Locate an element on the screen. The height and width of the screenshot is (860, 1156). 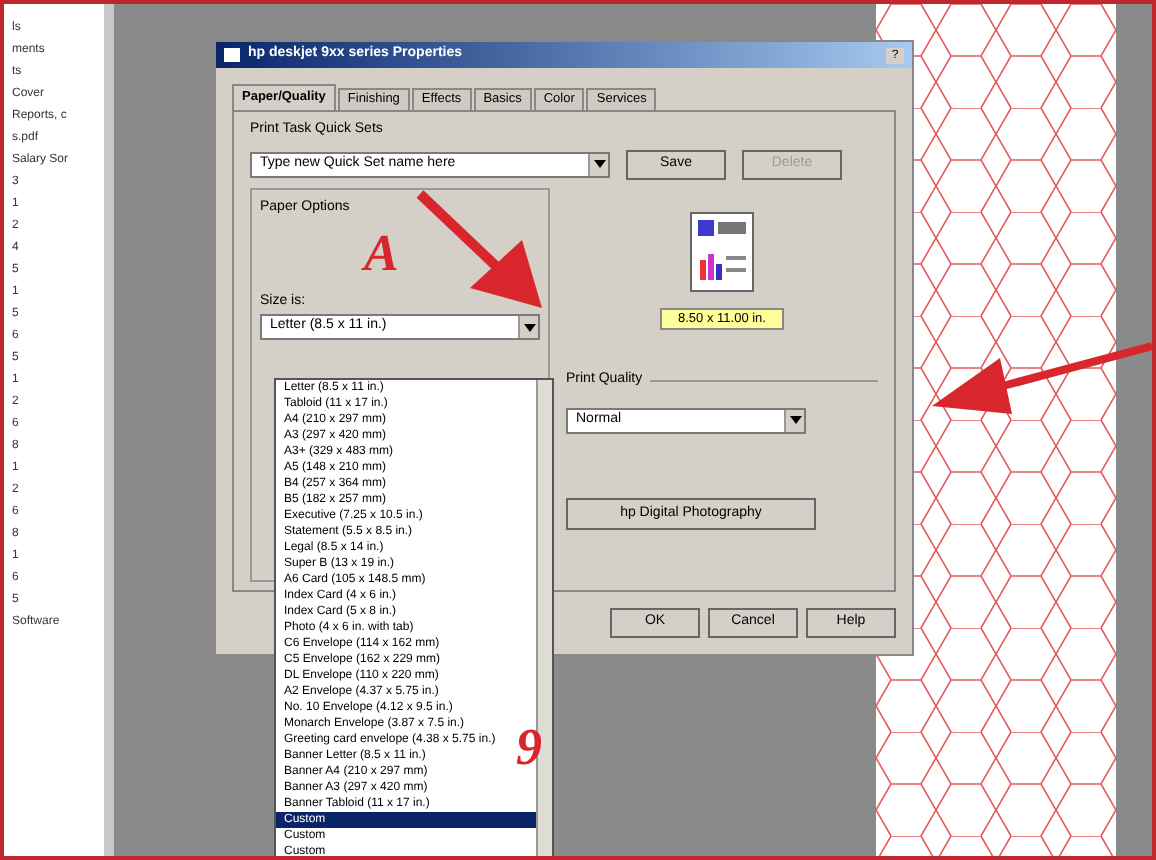
annotation-number: 9 is located at coordinates (529, 748).